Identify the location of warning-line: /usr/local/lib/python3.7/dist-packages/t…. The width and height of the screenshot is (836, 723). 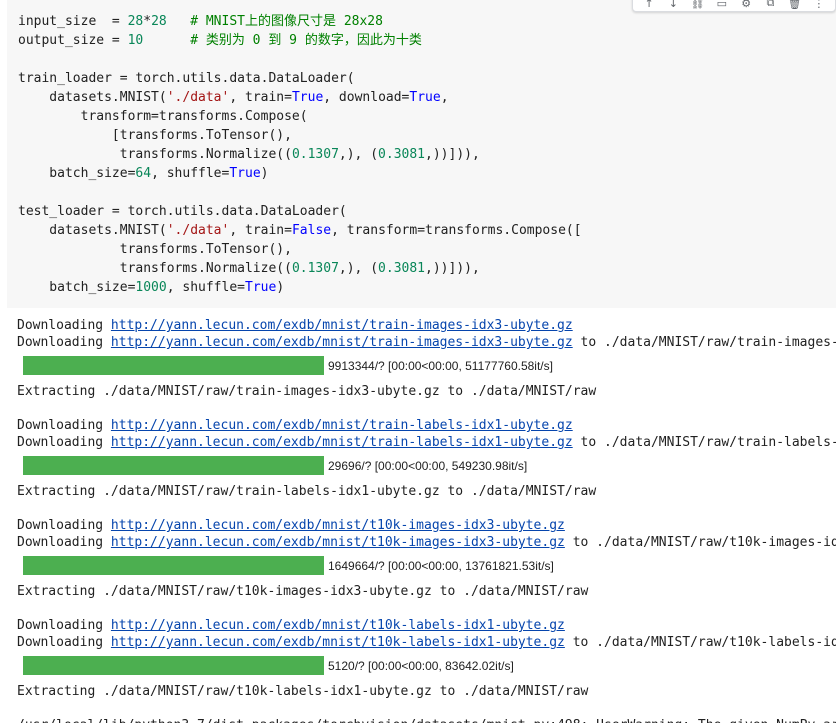
(426, 720).